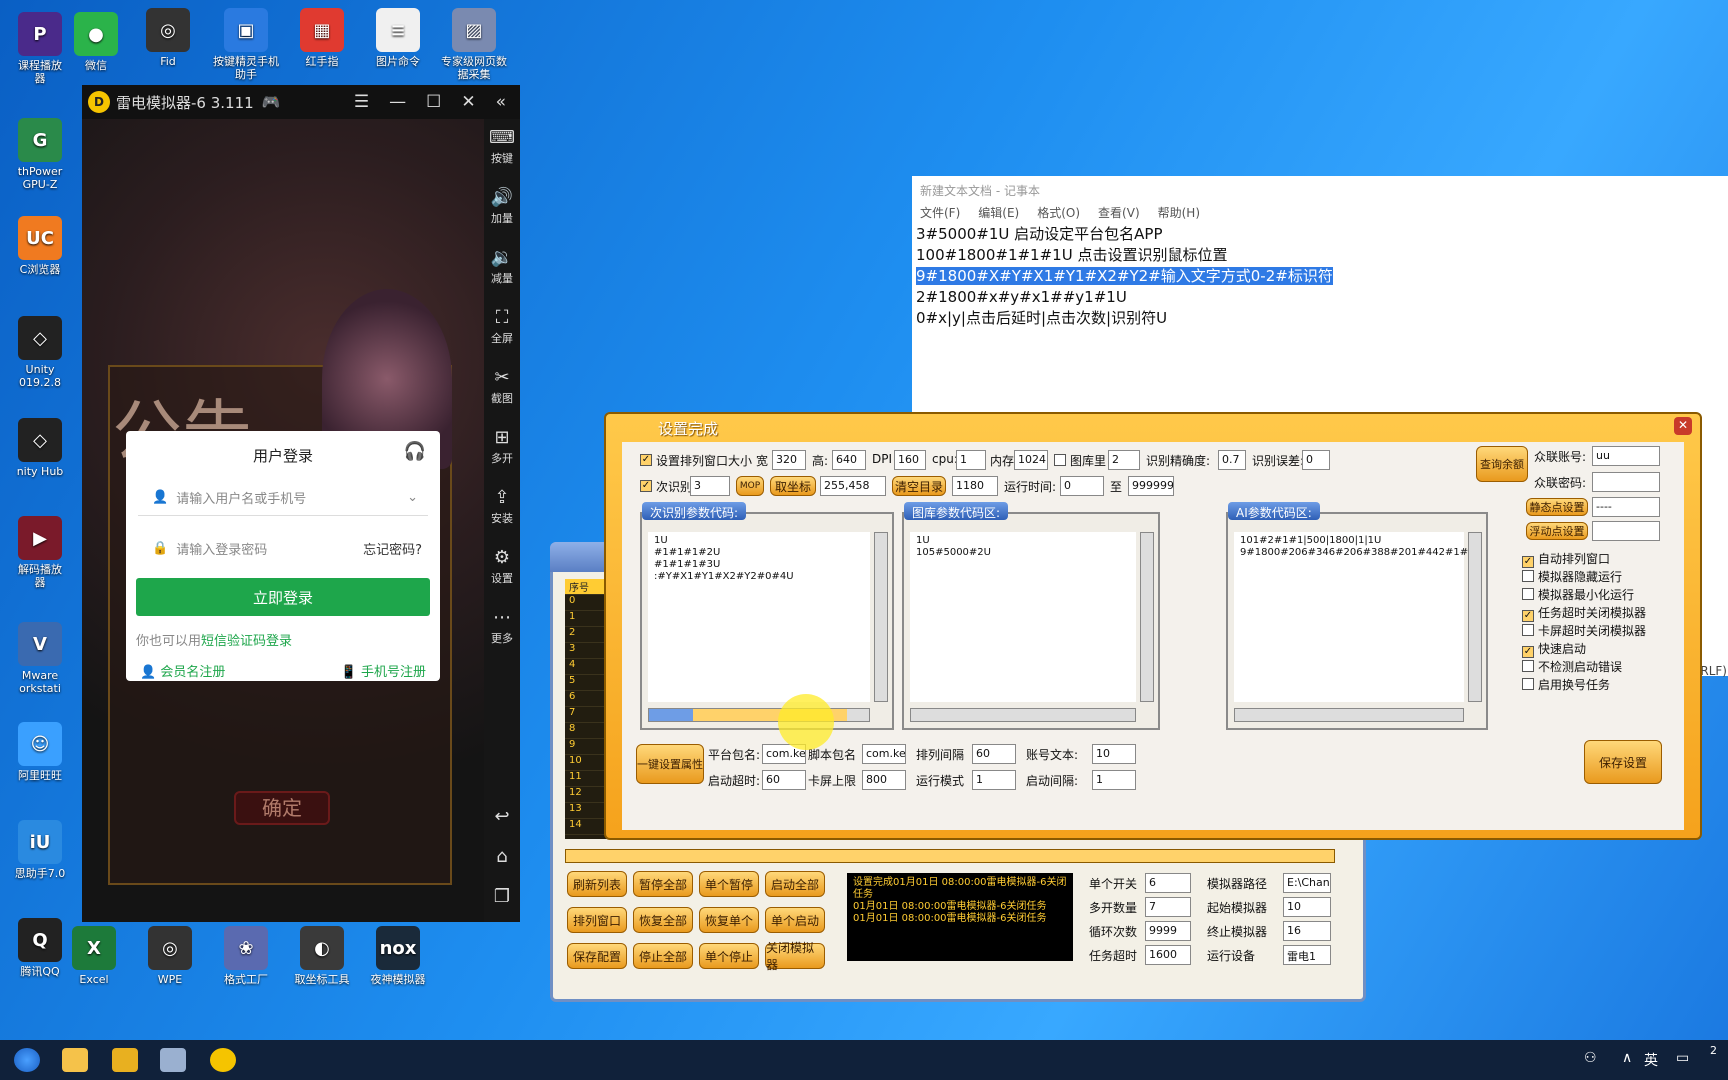  Describe the element at coordinates (1082, 486) in the screenshot. I see `runtime-from-input: 0` at that location.